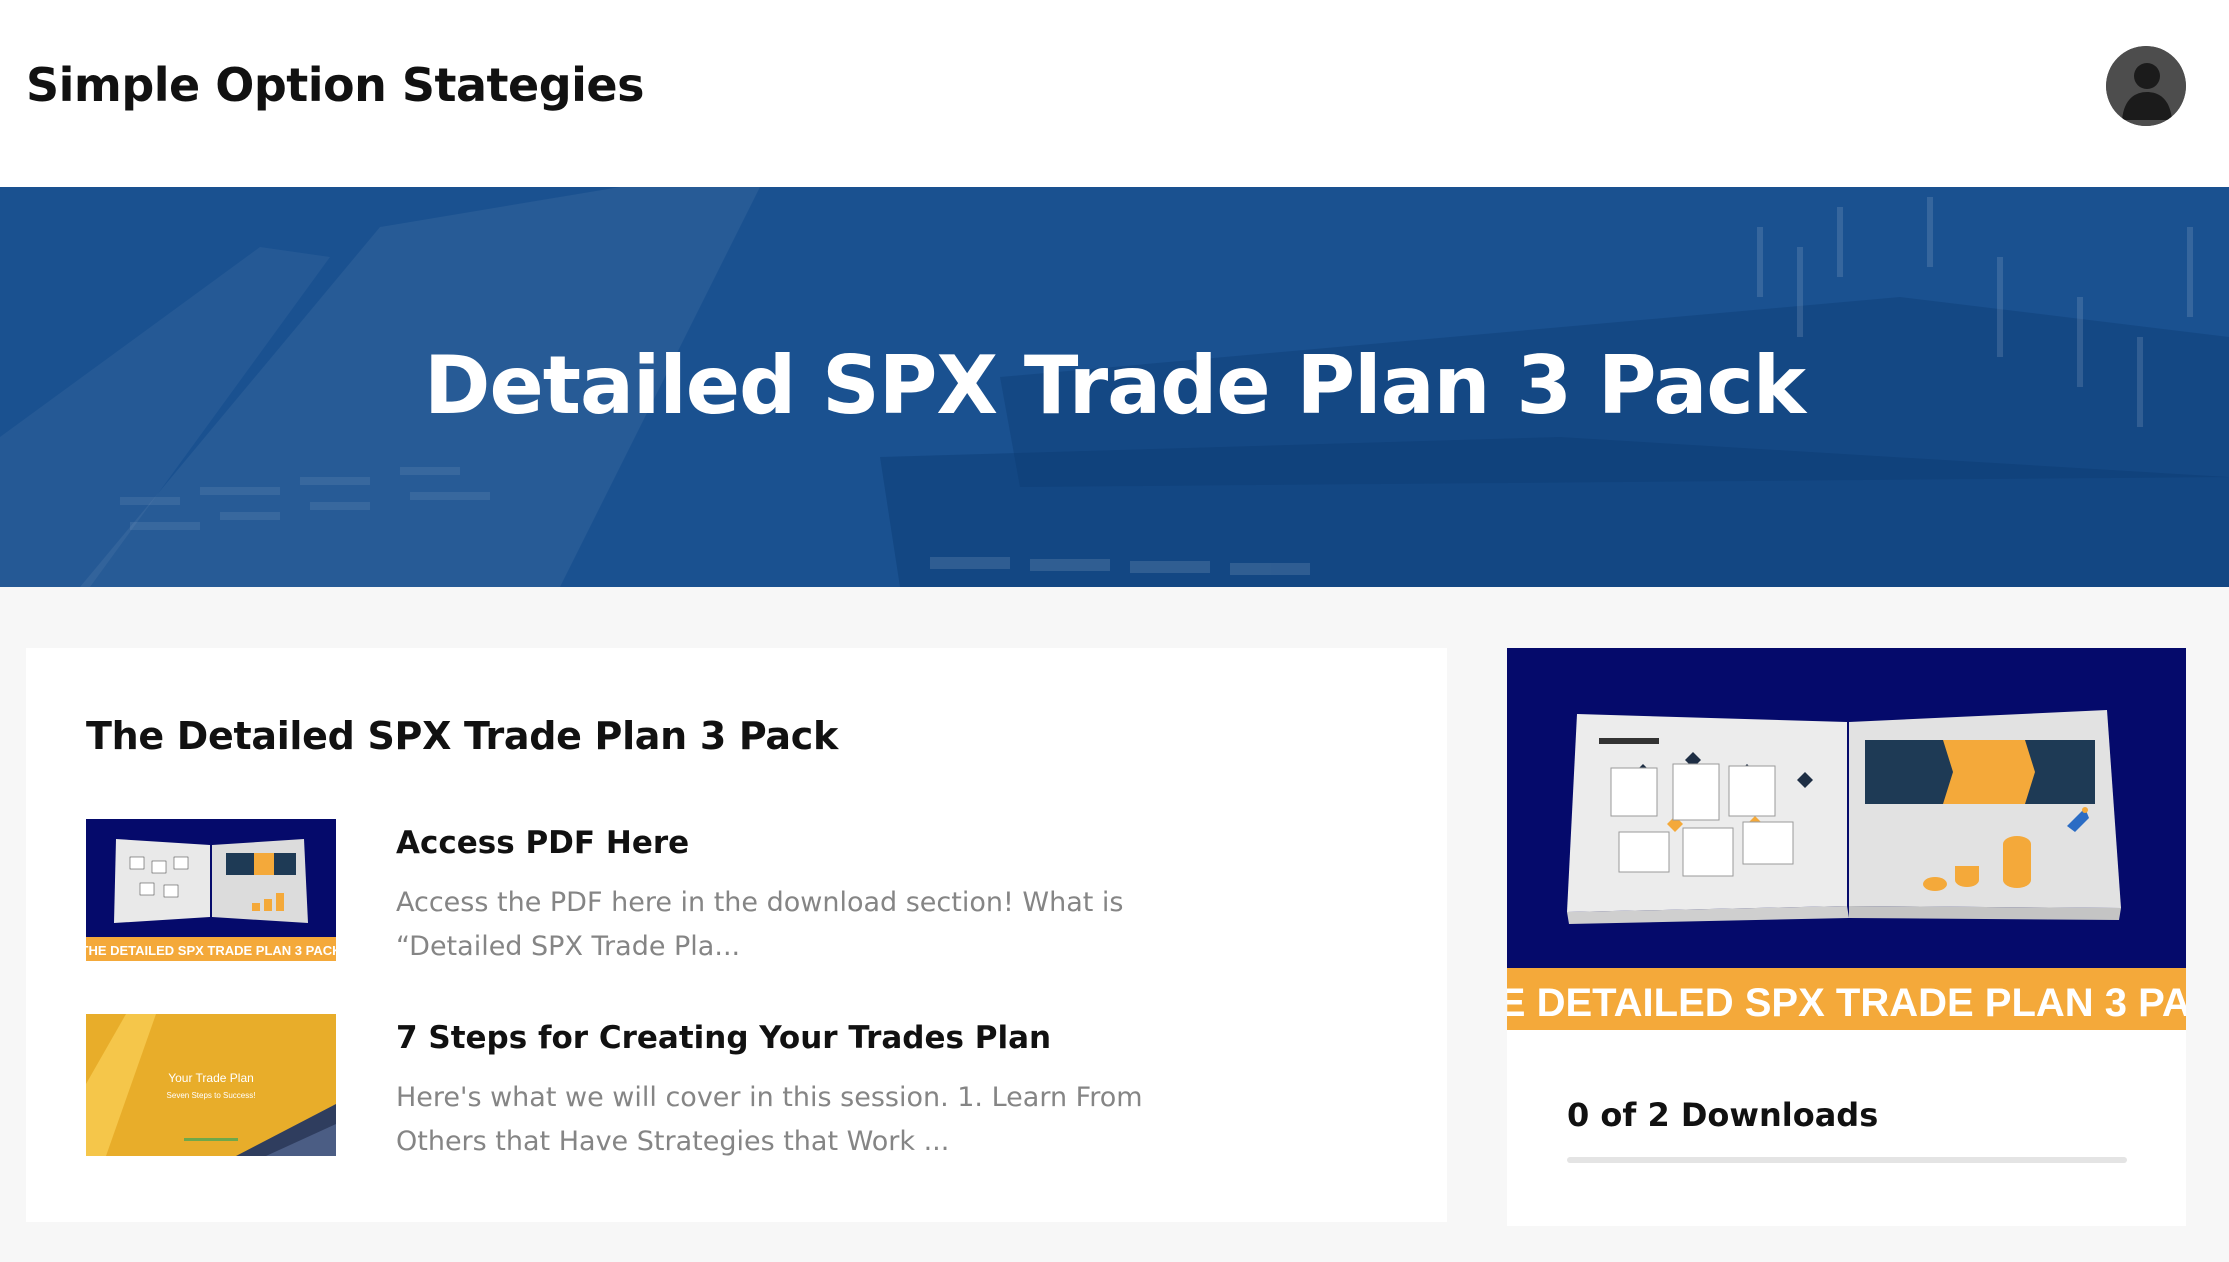 This screenshot has width=2229, height=1262. Describe the element at coordinates (1114, 93) in the screenshot. I see `top-bar: Simple Option Stategies` at that location.